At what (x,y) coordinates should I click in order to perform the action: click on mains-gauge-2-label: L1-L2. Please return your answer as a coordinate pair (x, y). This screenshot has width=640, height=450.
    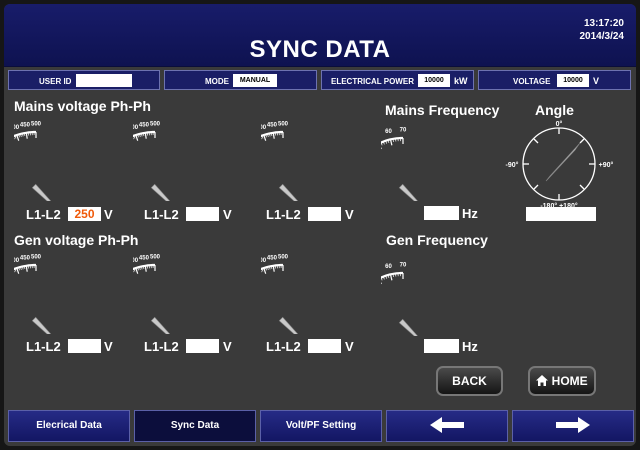
    Looking at the image, I should click on (161, 214).